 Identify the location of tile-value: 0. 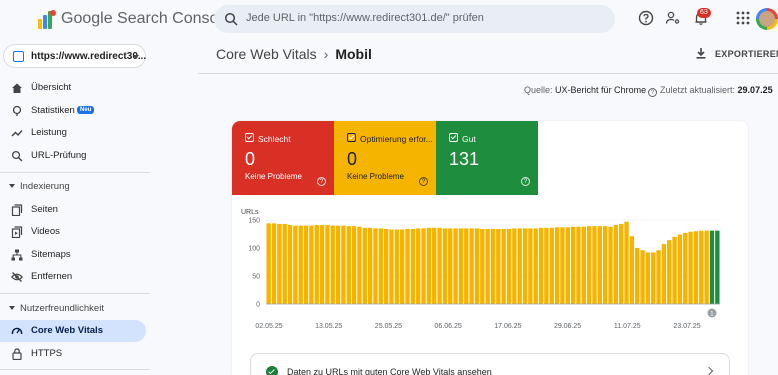
(250, 159).